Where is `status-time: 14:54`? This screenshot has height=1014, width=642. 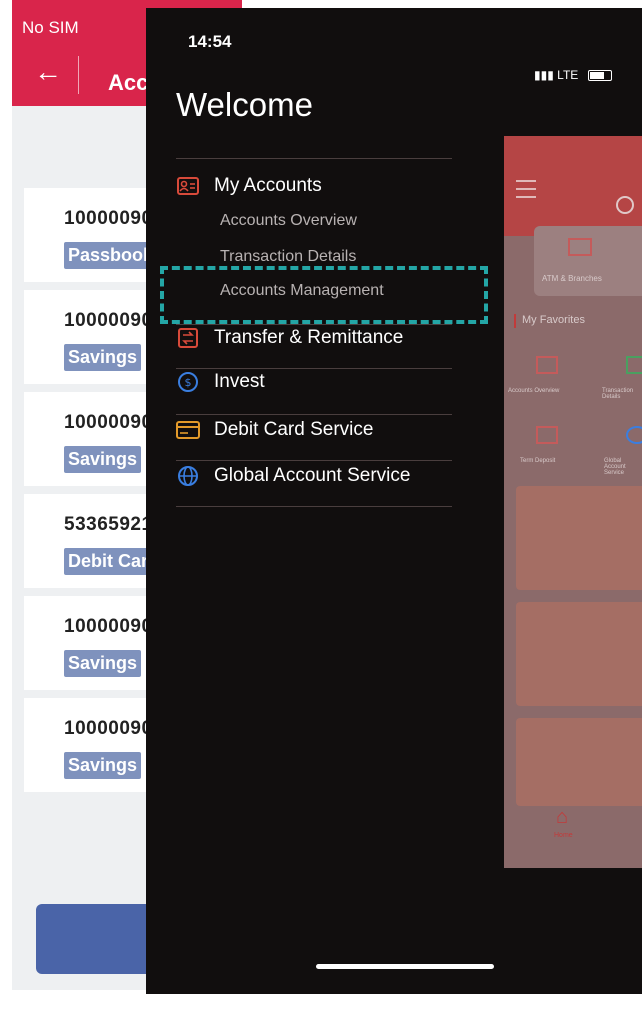 status-time: 14:54 is located at coordinates (210, 41).